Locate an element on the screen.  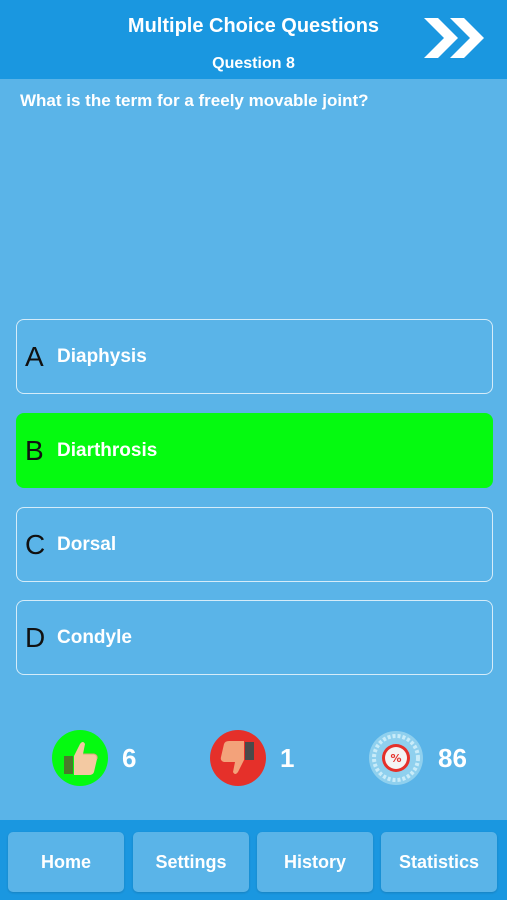
correct-count-stat: 6 is located at coordinates (94, 758).